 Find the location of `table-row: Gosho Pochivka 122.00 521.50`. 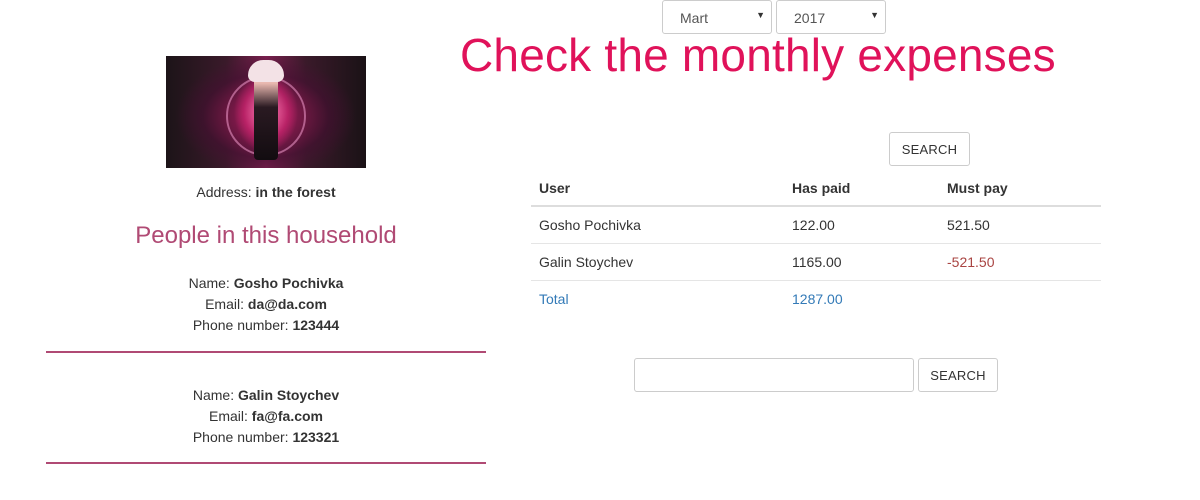

table-row: Gosho Pochivka 122.00 521.50 is located at coordinates (816, 225).